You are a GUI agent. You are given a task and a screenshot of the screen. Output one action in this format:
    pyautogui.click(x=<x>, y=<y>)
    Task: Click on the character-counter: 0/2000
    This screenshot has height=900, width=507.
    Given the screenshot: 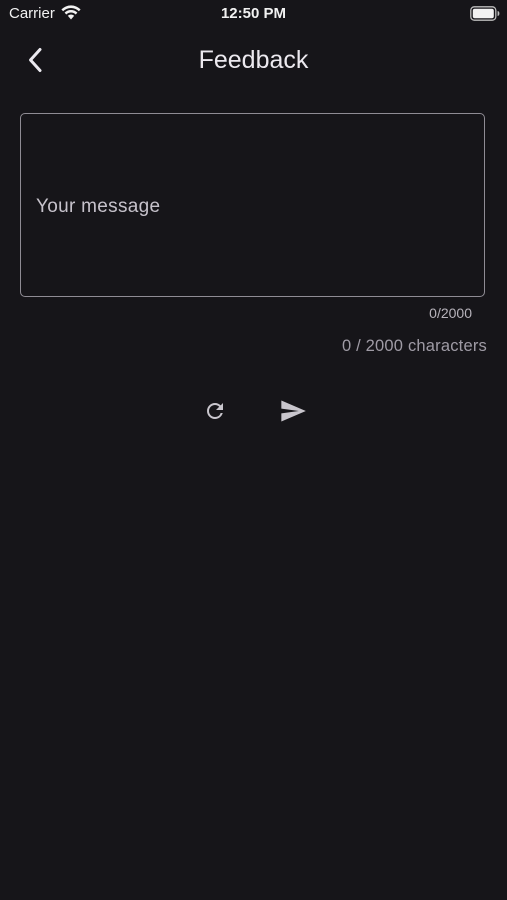 What is the action you would take?
    pyautogui.click(x=450, y=313)
    